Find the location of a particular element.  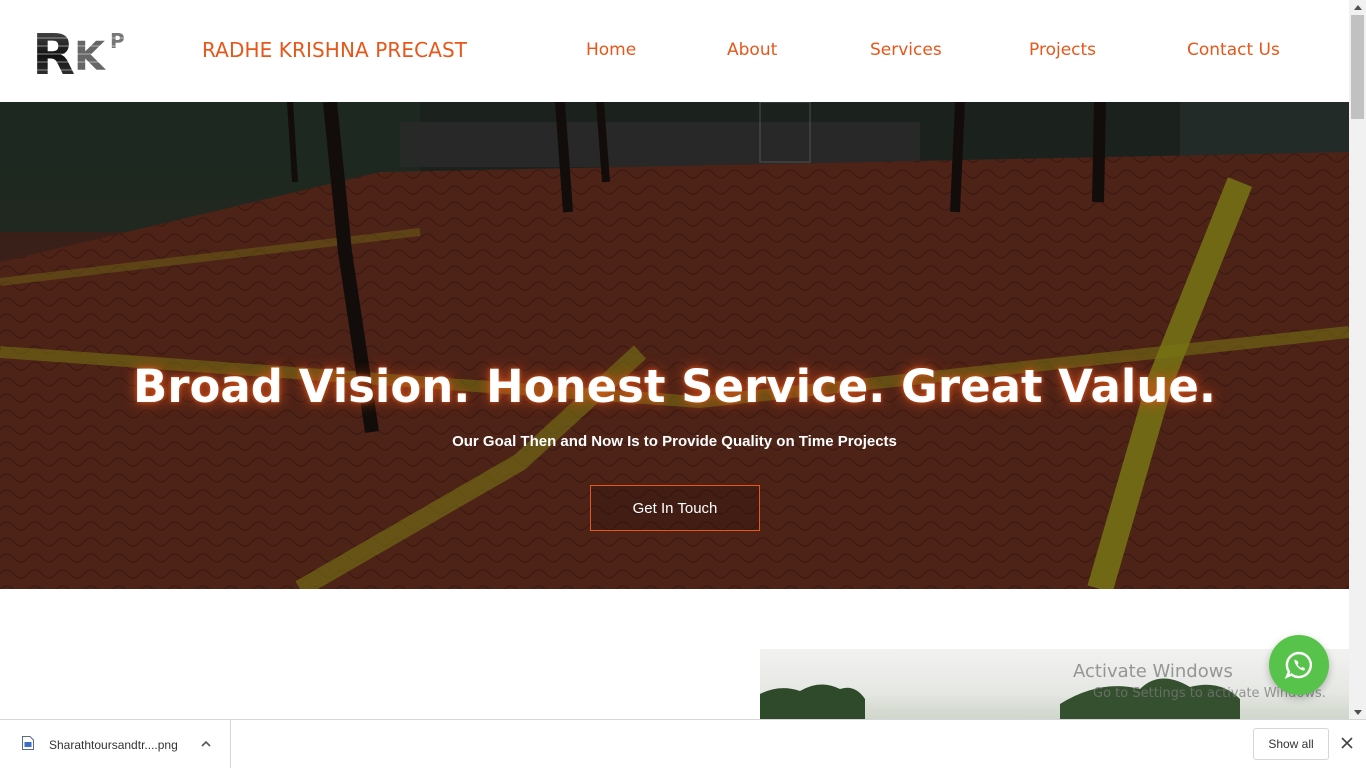

download-bar: Sharathtoursandtr....png Show all is located at coordinates (683, 743).